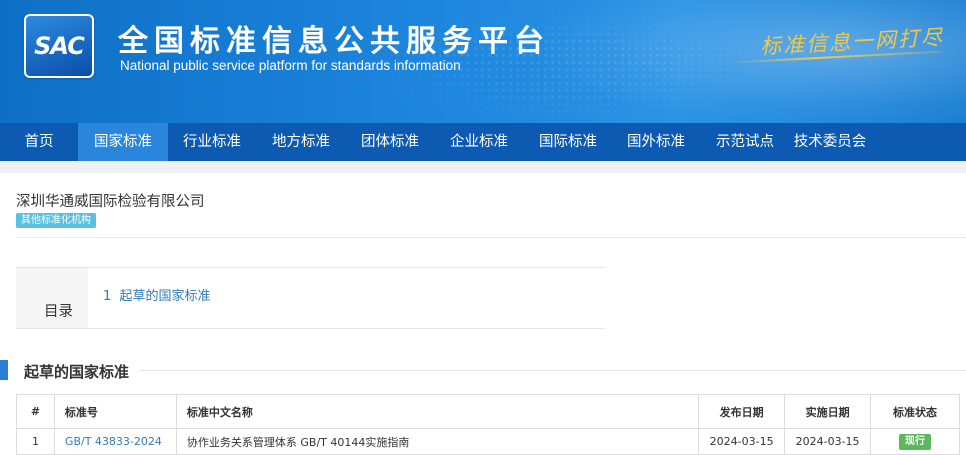  What do you see at coordinates (4, 370) in the screenshot?
I see `section-accent-bar` at bounding box center [4, 370].